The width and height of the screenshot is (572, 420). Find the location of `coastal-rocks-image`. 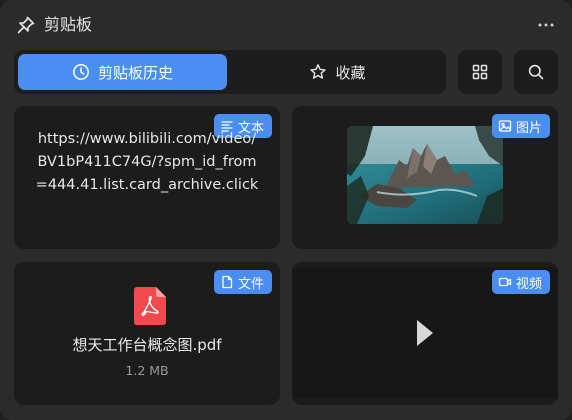

coastal-rocks-image is located at coordinates (425, 175).